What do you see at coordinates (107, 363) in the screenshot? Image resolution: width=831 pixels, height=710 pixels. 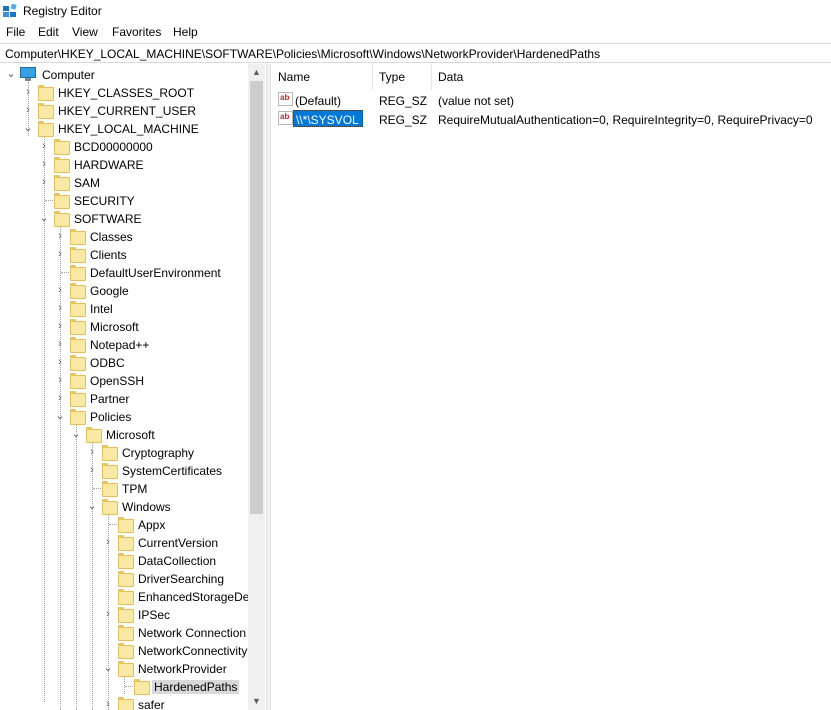 I see `tree-item-label: ODBC` at bounding box center [107, 363].